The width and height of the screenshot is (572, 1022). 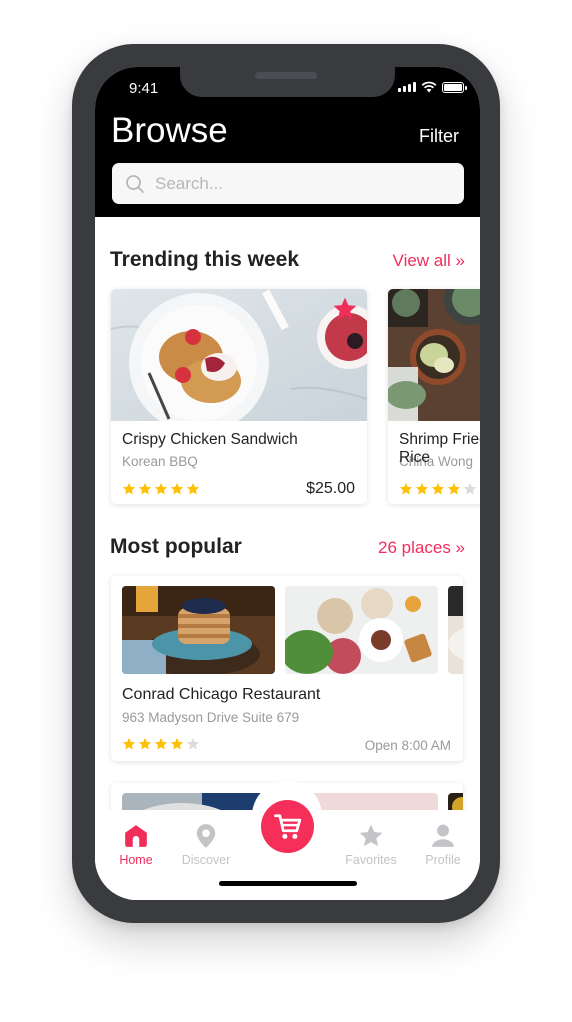 I want to click on search-input, so click(x=305, y=183).